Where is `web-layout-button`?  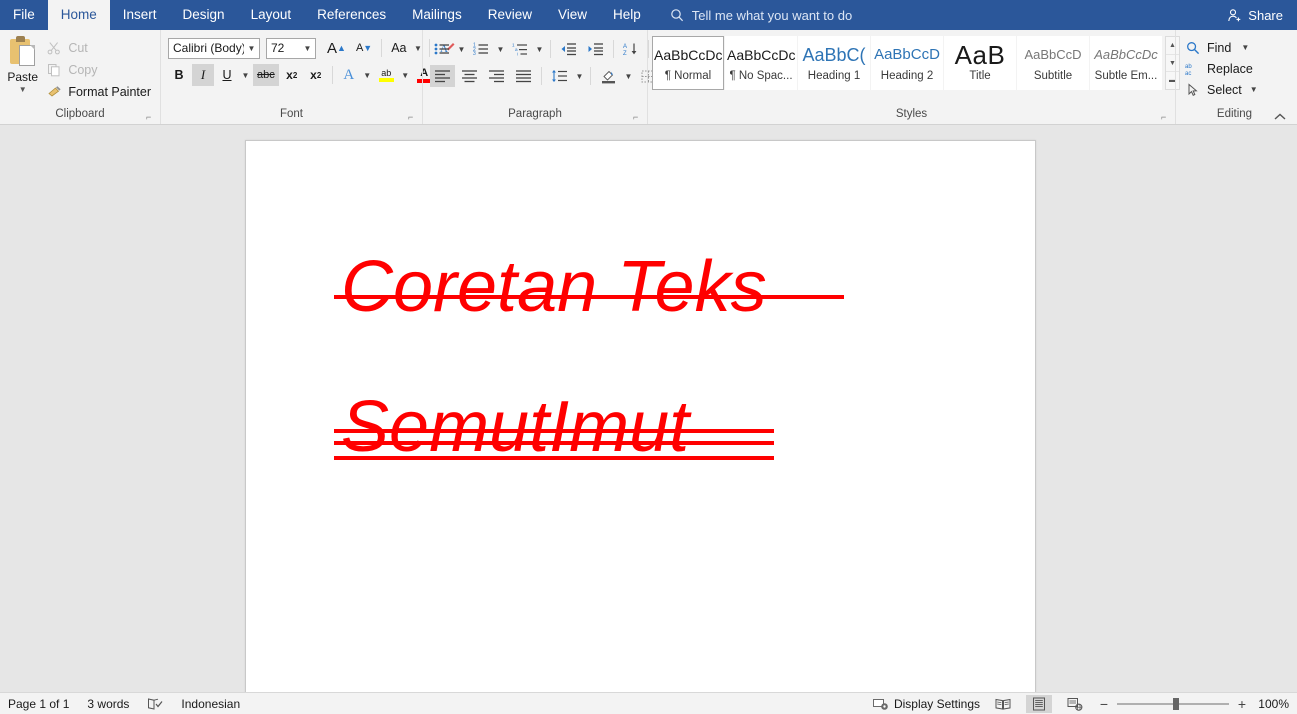 web-layout-button is located at coordinates (1075, 704).